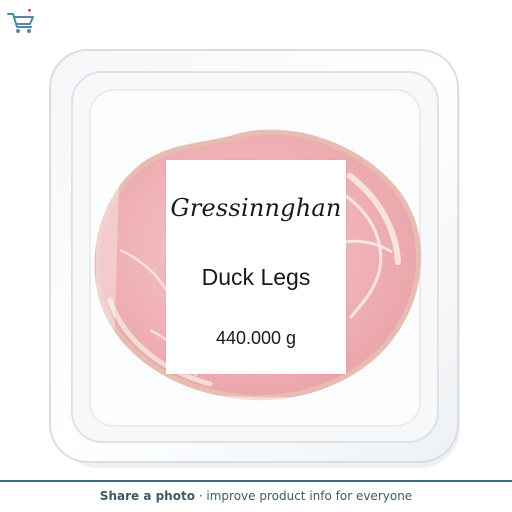  I want to click on share-photo-link: Share a photo, so click(147, 496).